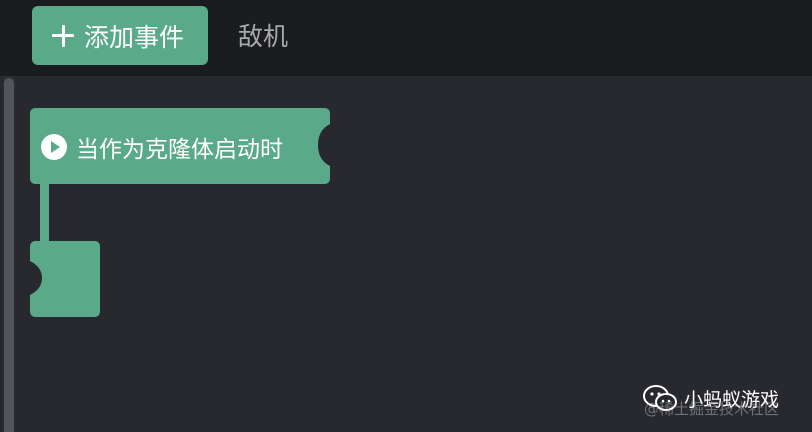  What do you see at coordinates (65, 279) in the screenshot?
I see `empty-slot-block` at bounding box center [65, 279].